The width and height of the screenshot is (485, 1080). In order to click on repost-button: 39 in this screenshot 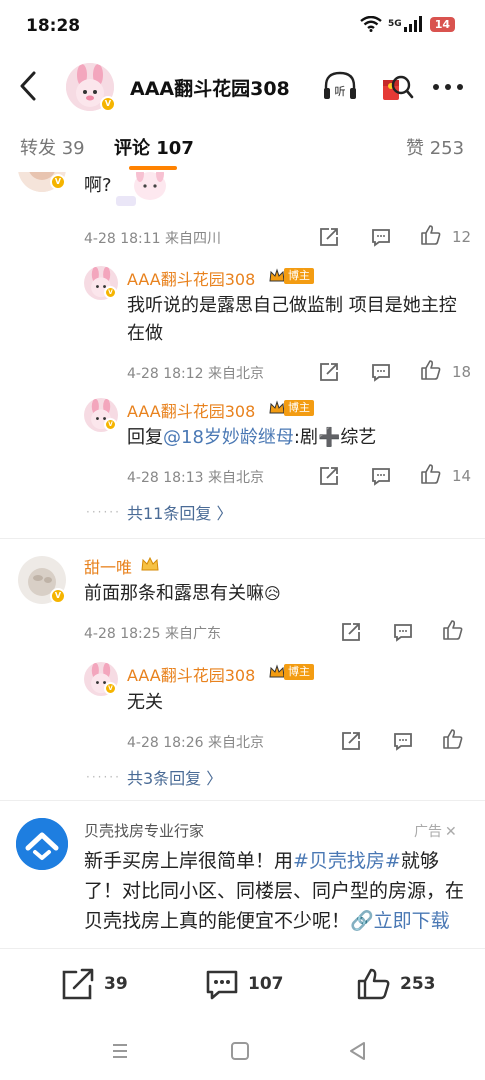, I will do `click(94, 984)`.